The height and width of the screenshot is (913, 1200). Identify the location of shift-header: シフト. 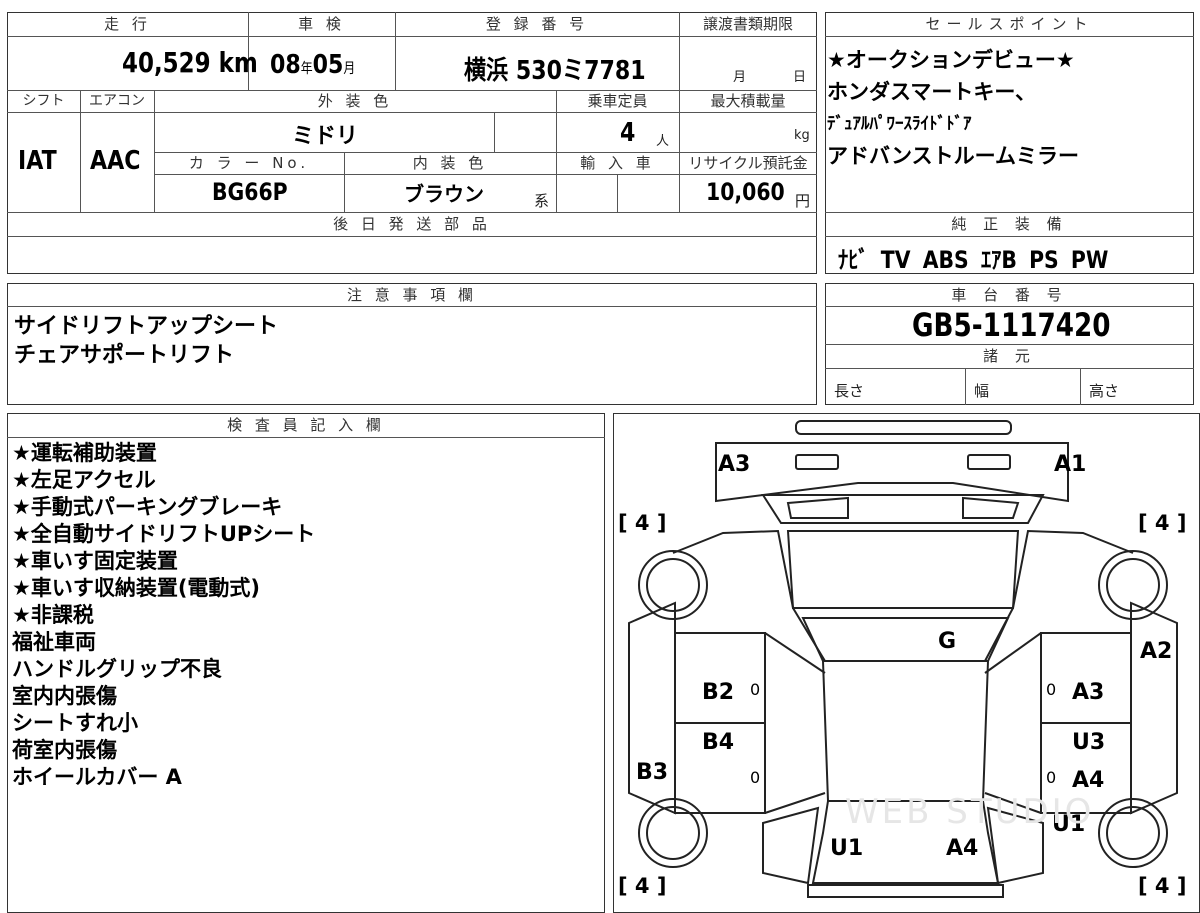
(43, 101).